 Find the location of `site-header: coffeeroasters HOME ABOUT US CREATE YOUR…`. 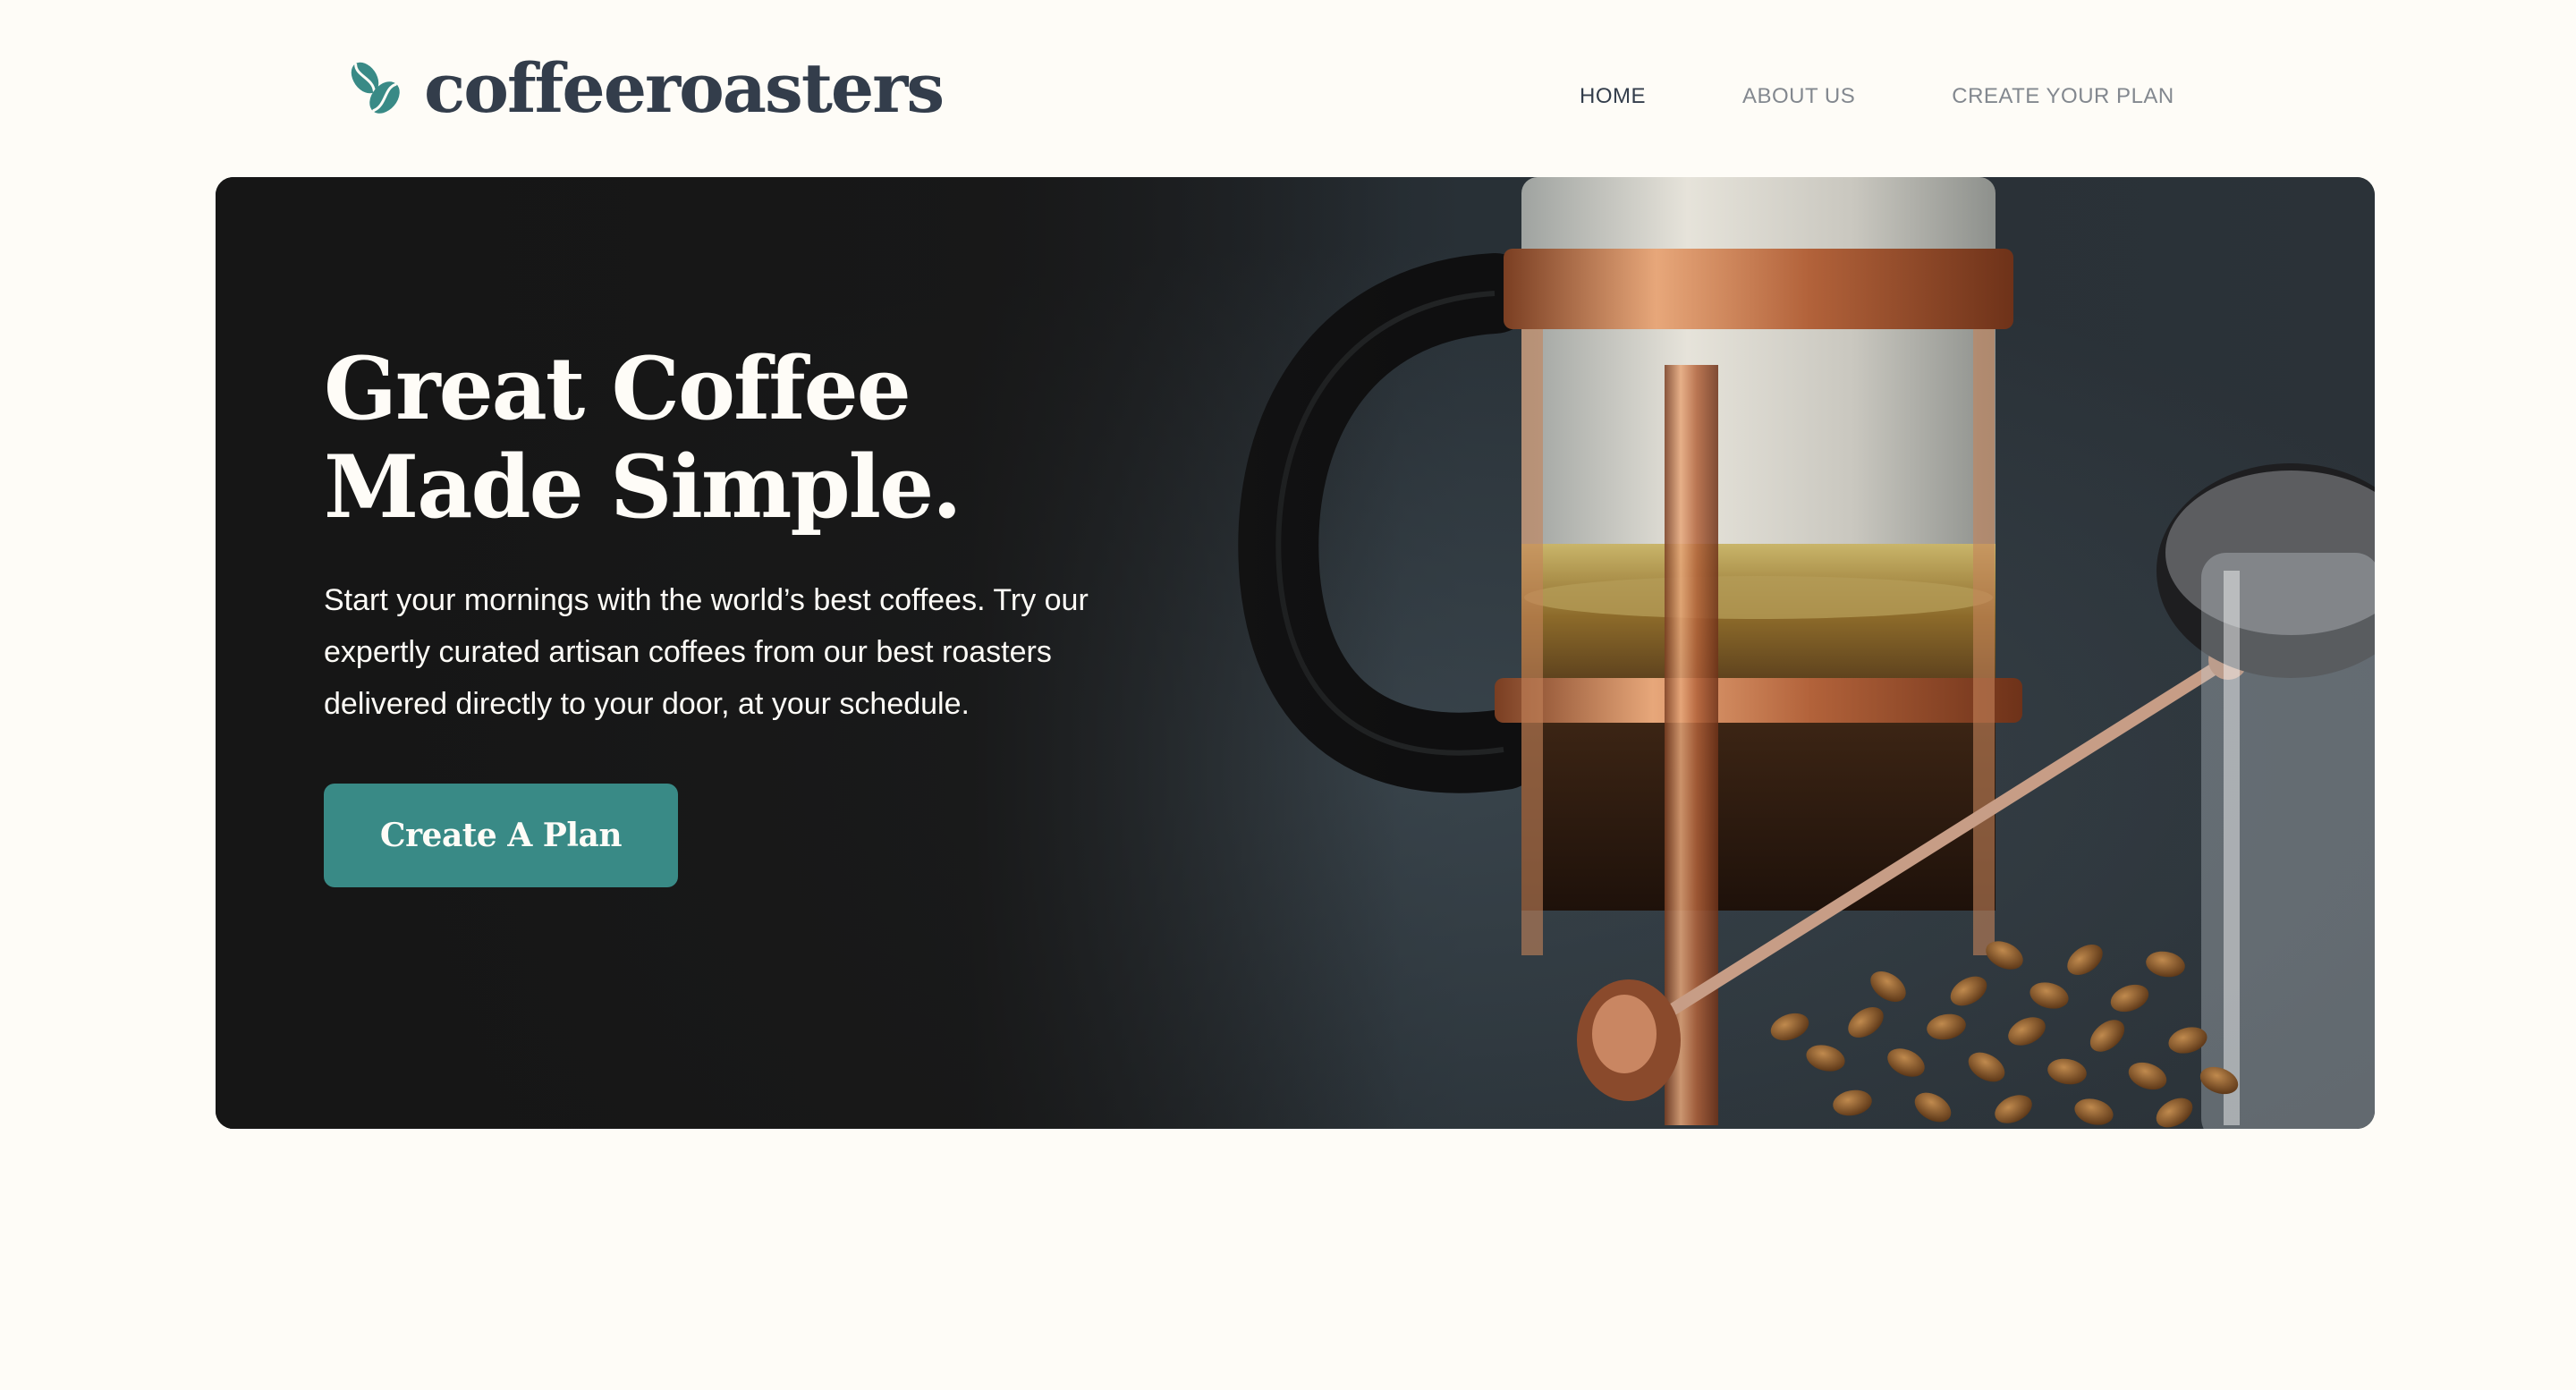

site-header: coffeeroasters HOME ABOUT US CREATE YOUR… is located at coordinates (1288, 89).